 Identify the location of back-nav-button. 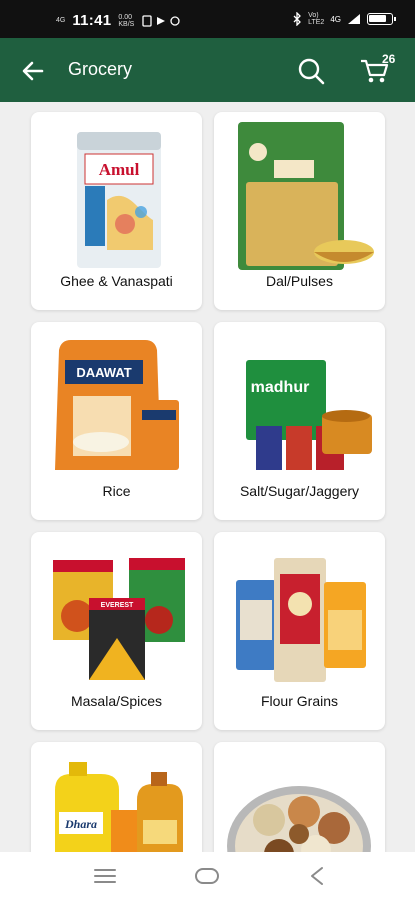
(318, 876).